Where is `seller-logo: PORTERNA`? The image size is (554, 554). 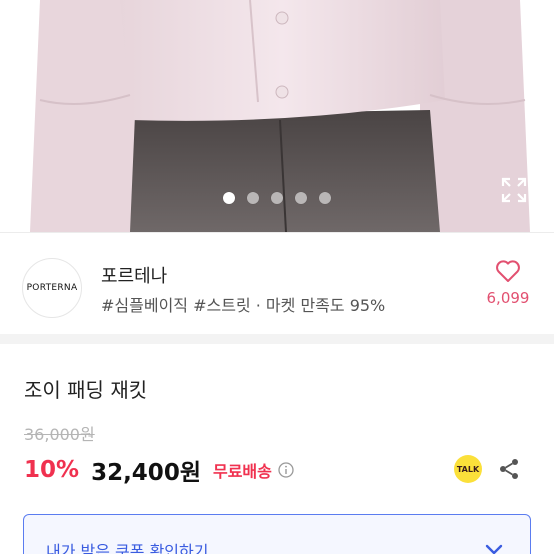
seller-logo: PORTERNA is located at coordinates (52, 288).